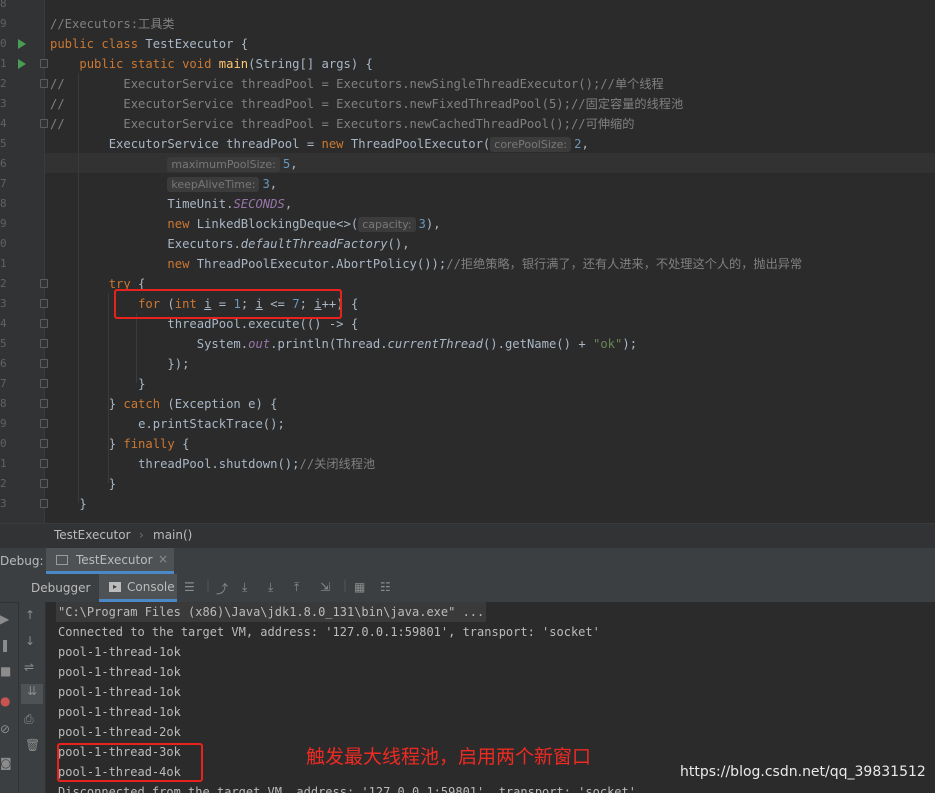 The height and width of the screenshot is (793, 935). Describe the element at coordinates (259, 344) in the screenshot. I see `static-field: out` at that location.